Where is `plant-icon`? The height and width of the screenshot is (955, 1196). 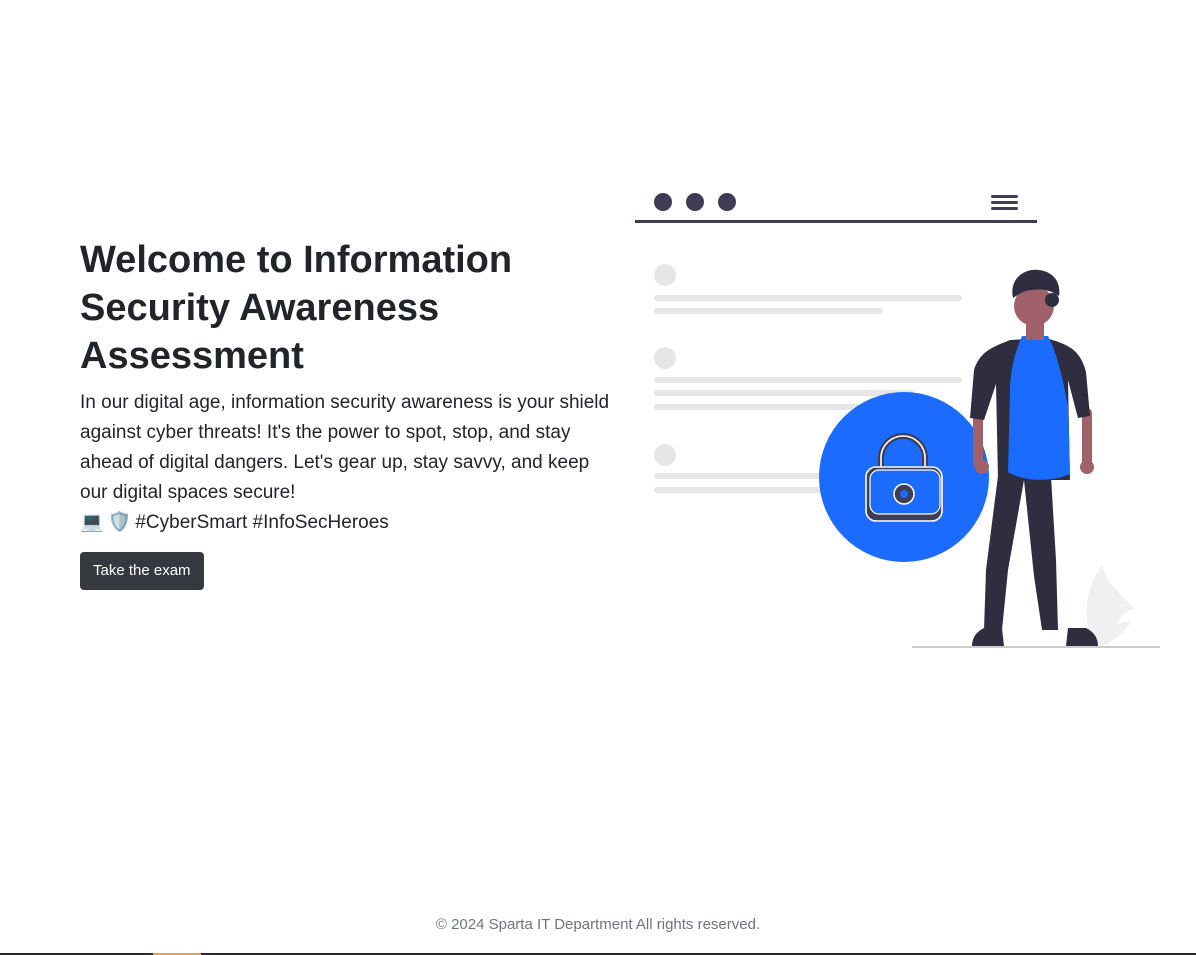 plant-icon is located at coordinates (1110, 605).